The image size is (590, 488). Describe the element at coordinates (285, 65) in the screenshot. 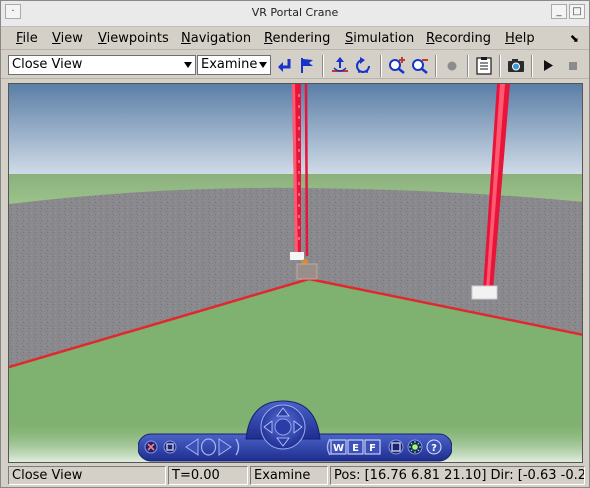

I see `return-arrow-icon` at that location.